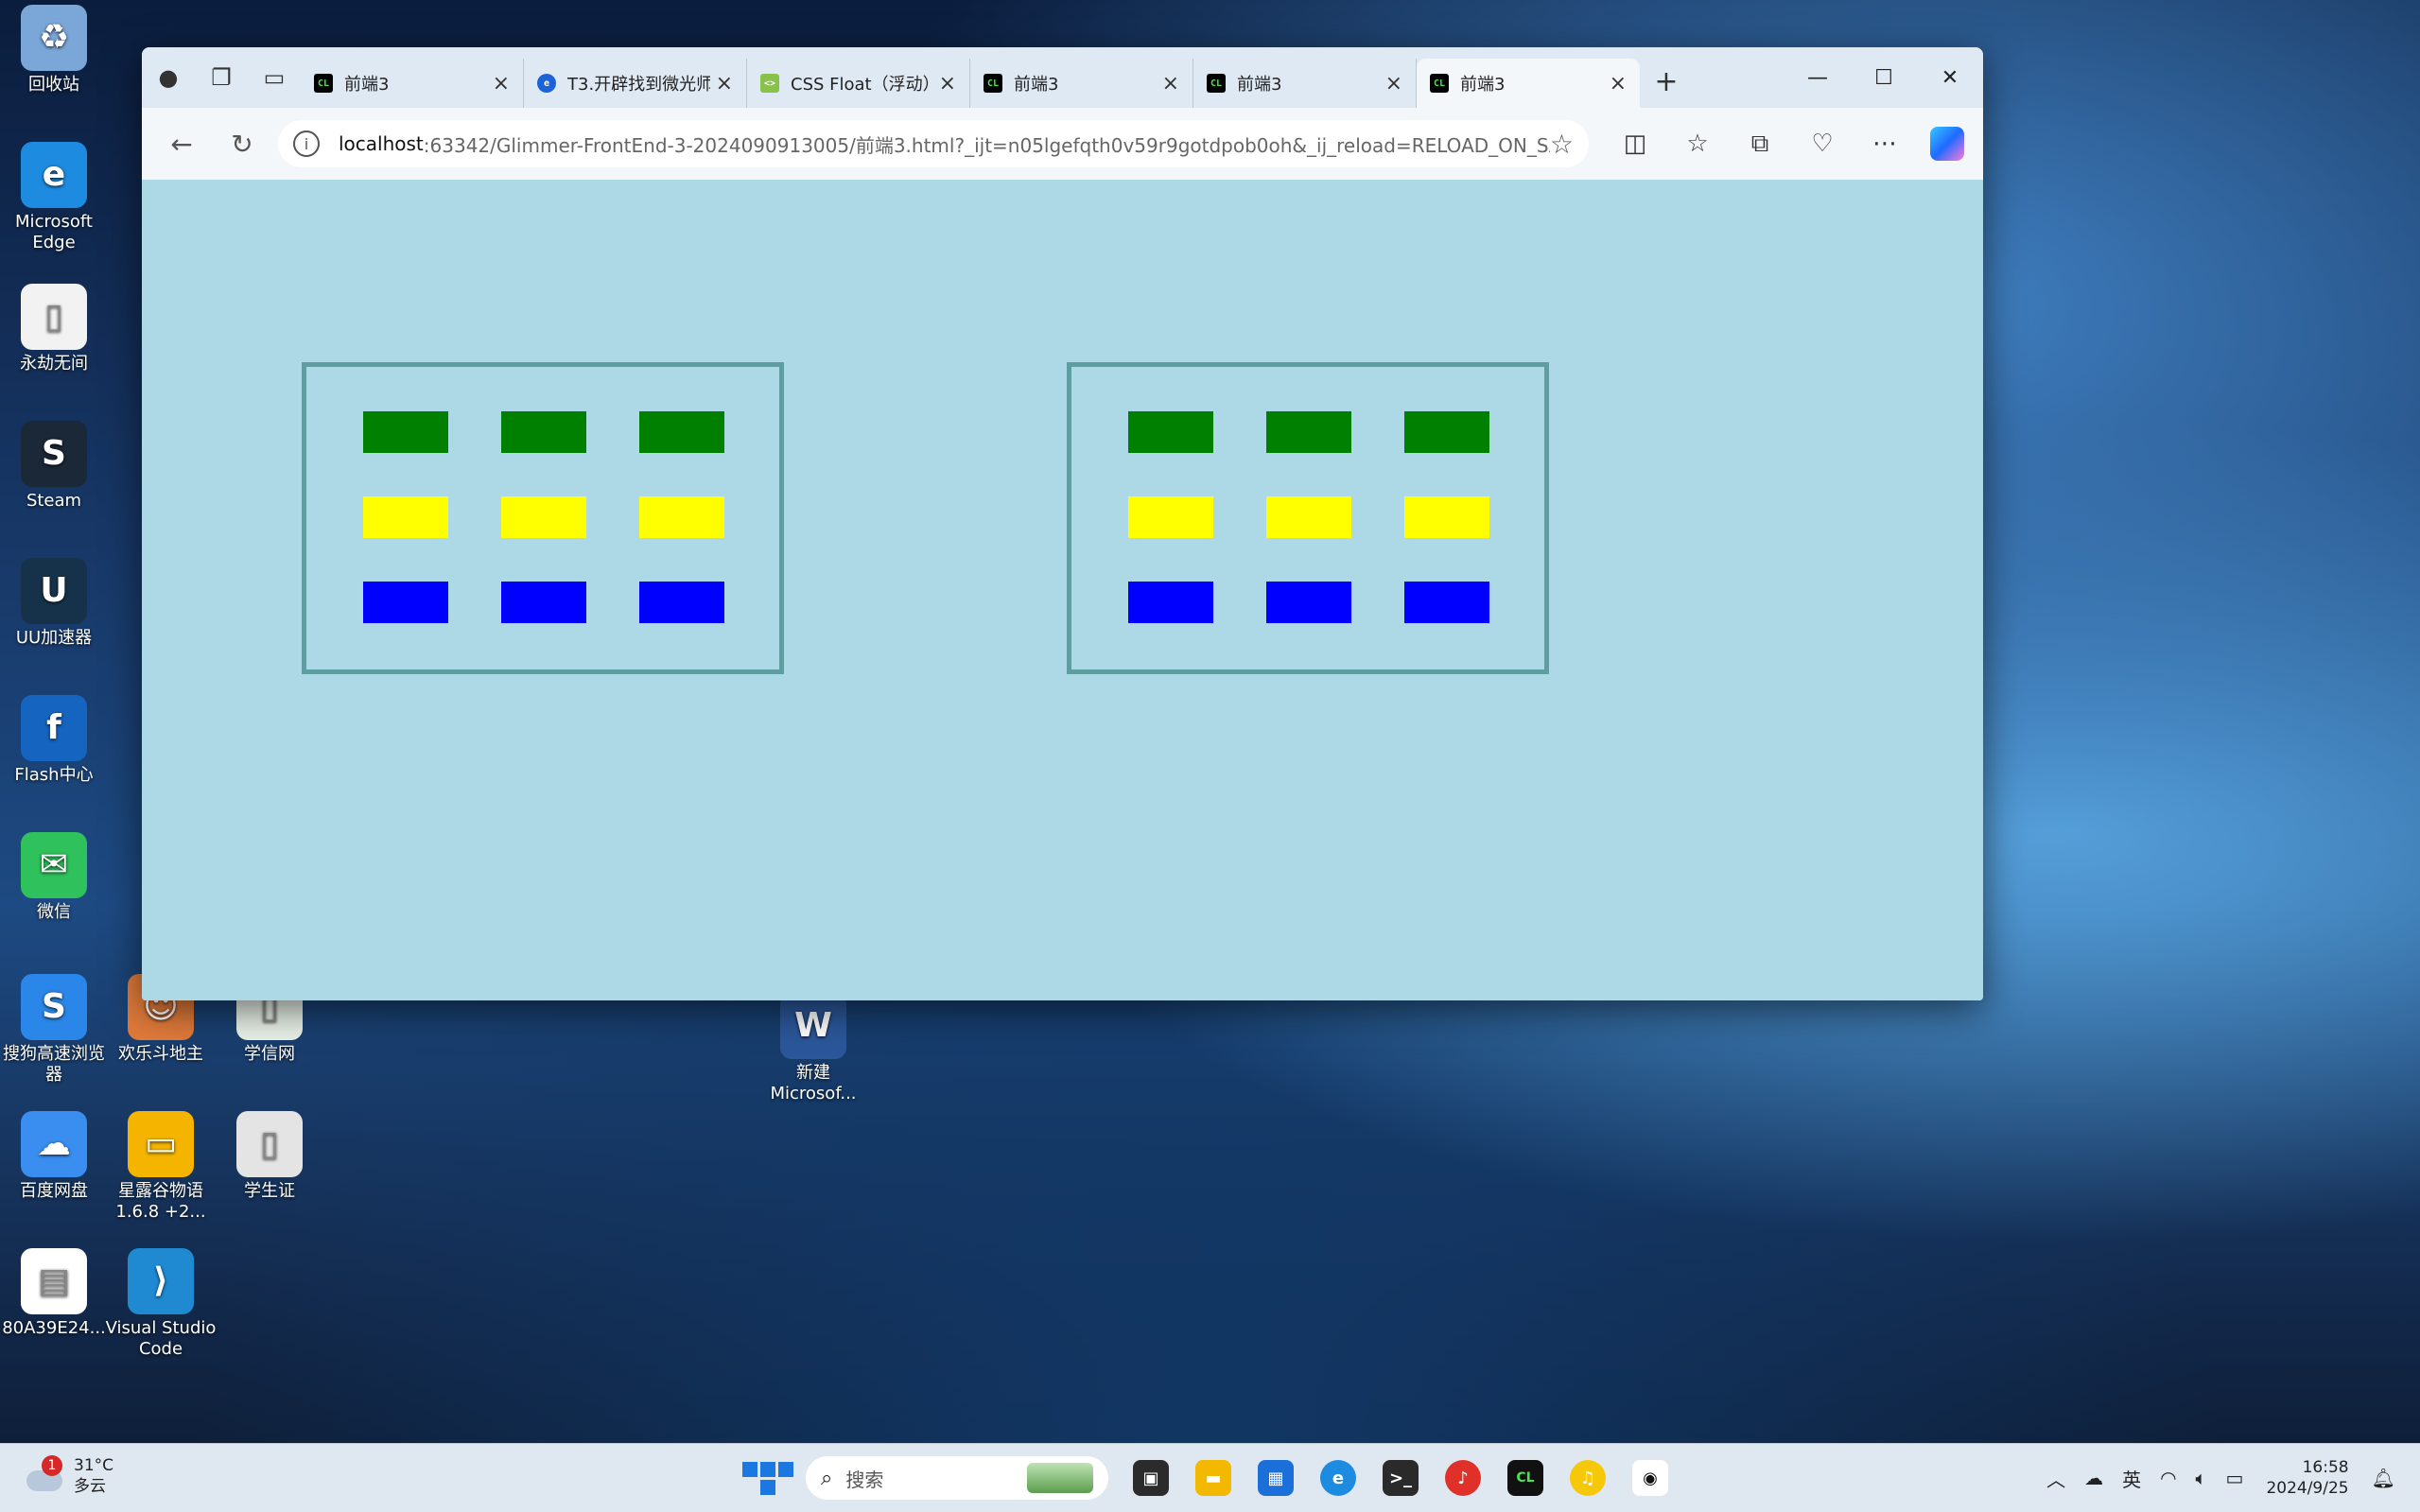 The width and height of the screenshot is (2420, 1512). Describe the element at coordinates (161, 1054) in the screenshot. I see `desktop-icon-label: 欢乐斗地主` at that location.